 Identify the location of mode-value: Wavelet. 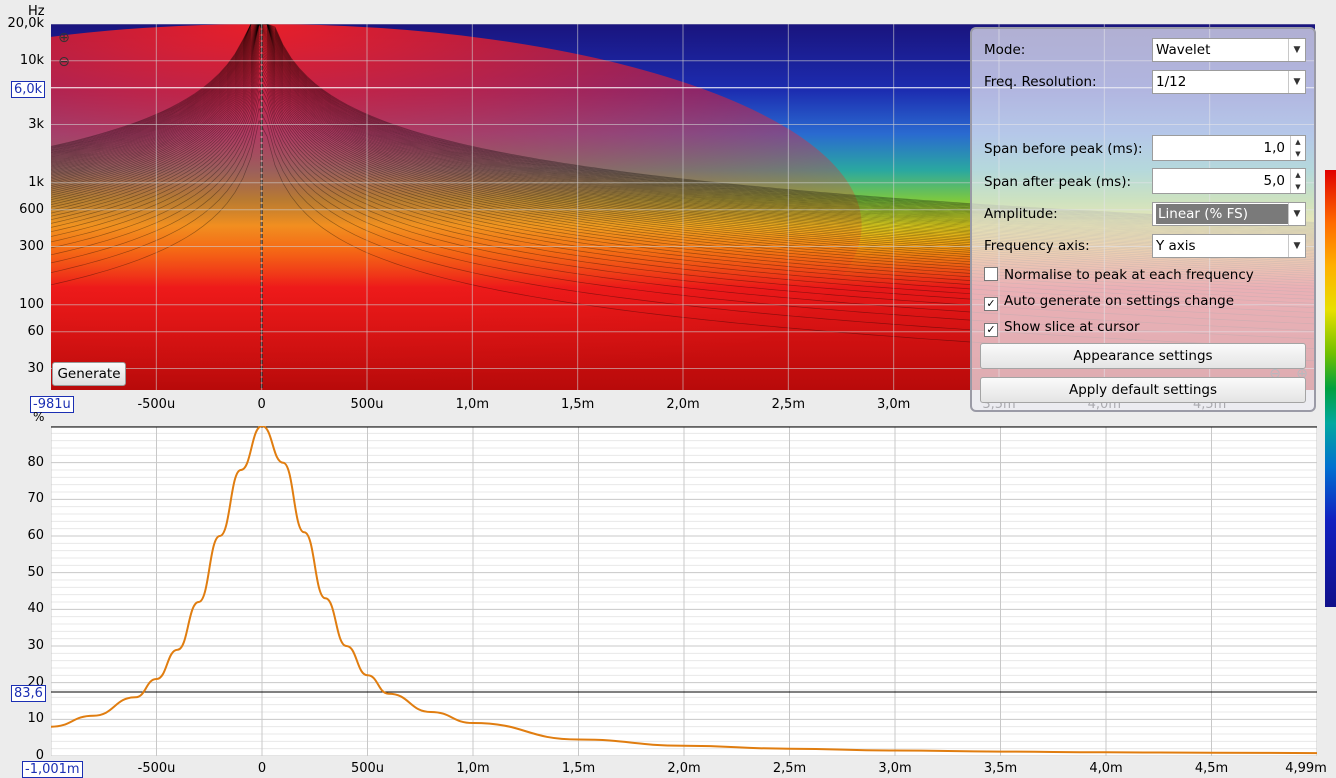
(1183, 50).